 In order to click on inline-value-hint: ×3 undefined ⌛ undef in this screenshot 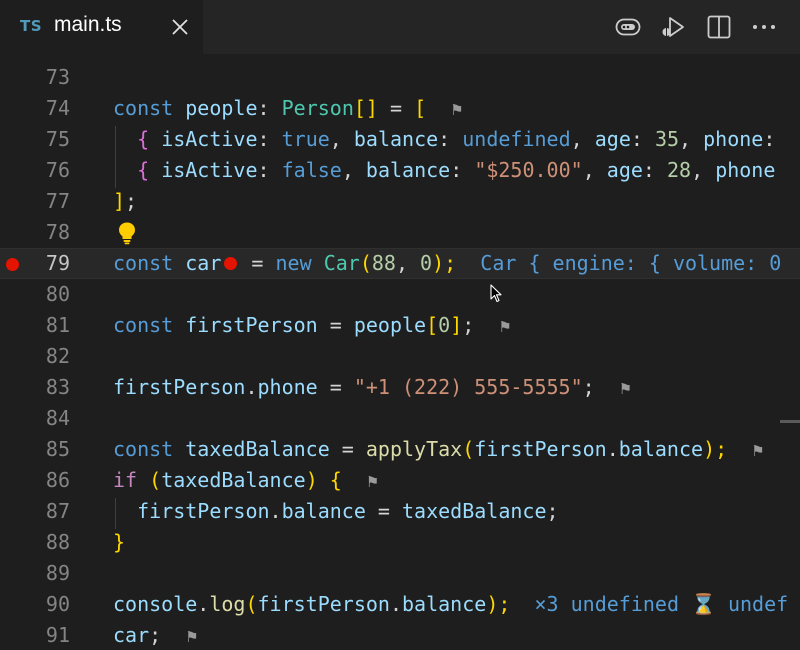, I will do `click(661, 604)`.